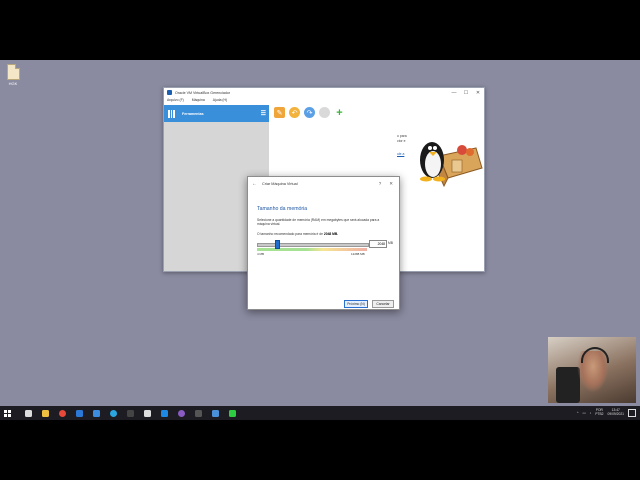 The height and width of the screenshot is (480, 640). Describe the element at coordinates (324, 100) in the screenshot. I see `menu-bar: Arquivo (F) Máquina Ajuda (H)` at that location.